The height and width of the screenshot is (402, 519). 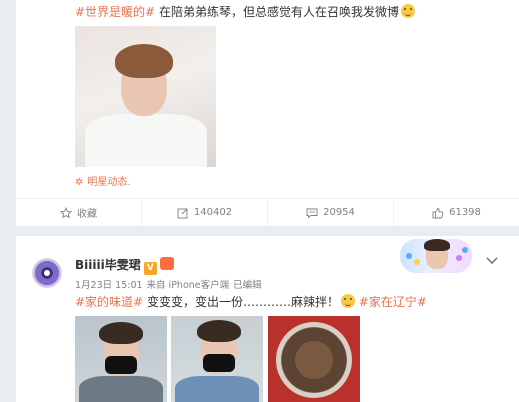 I want to click on member-badge-icon, so click(x=166, y=263).